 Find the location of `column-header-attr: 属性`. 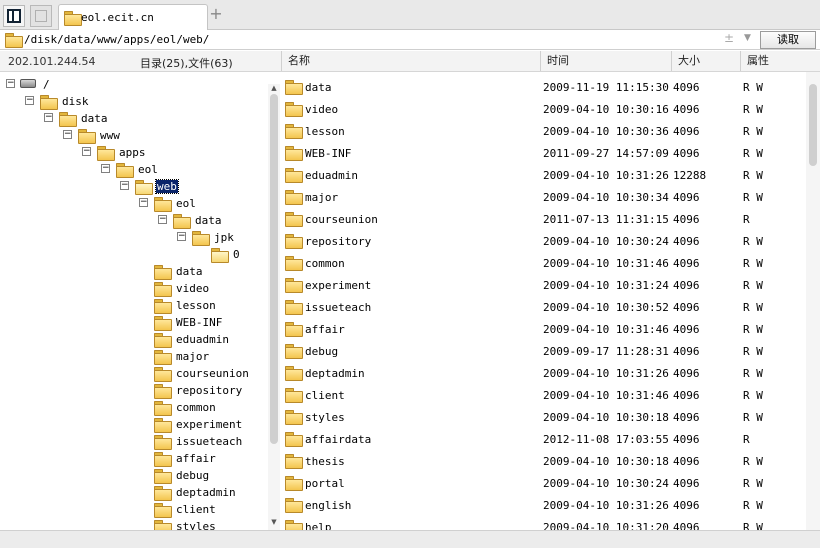

column-header-attr: 属性 is located at coordinates (773, 61).